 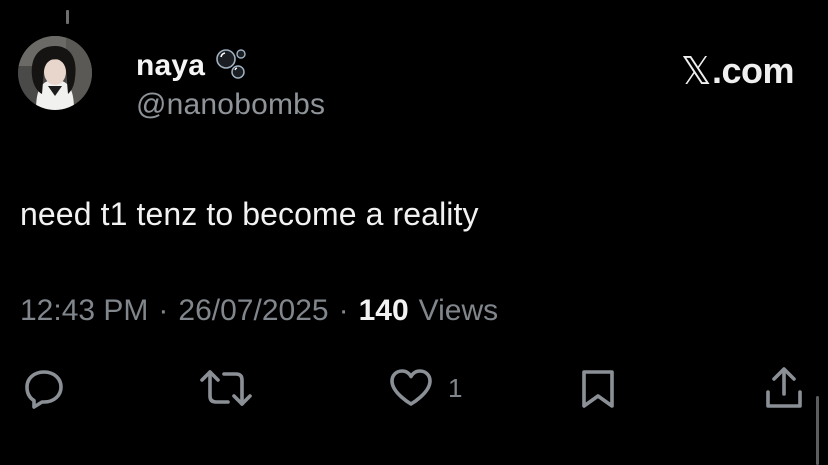 I want to click on author-handle: @nanobombs, so click(x=230, y=105).